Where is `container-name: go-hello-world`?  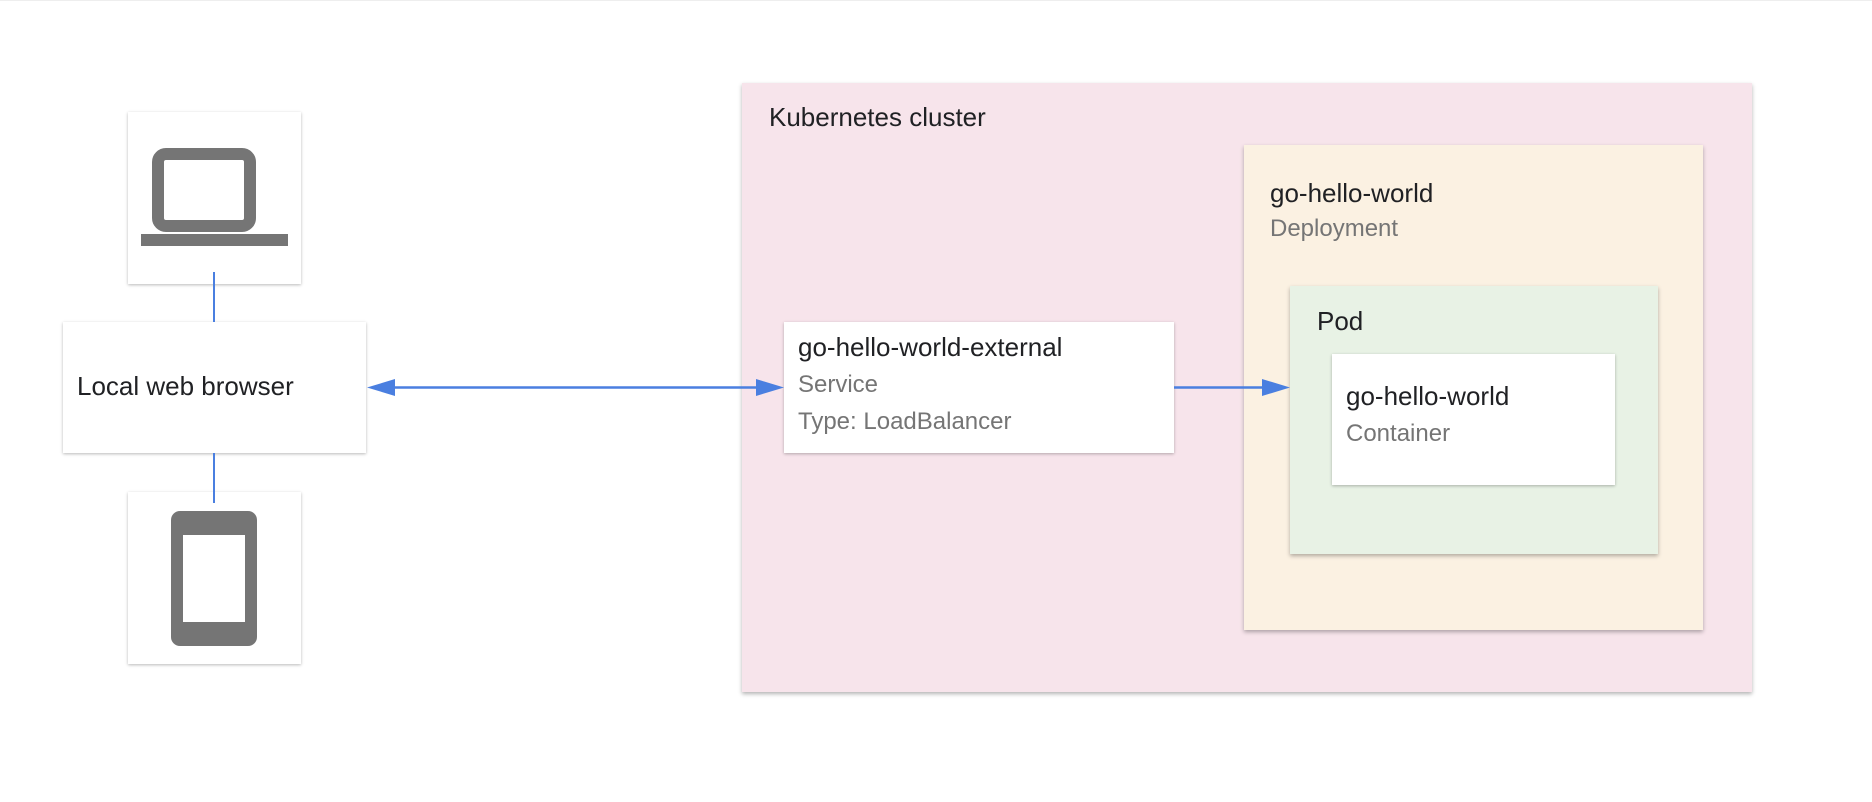 container-name: go-hello-world is located at coordinates (1428, 396).